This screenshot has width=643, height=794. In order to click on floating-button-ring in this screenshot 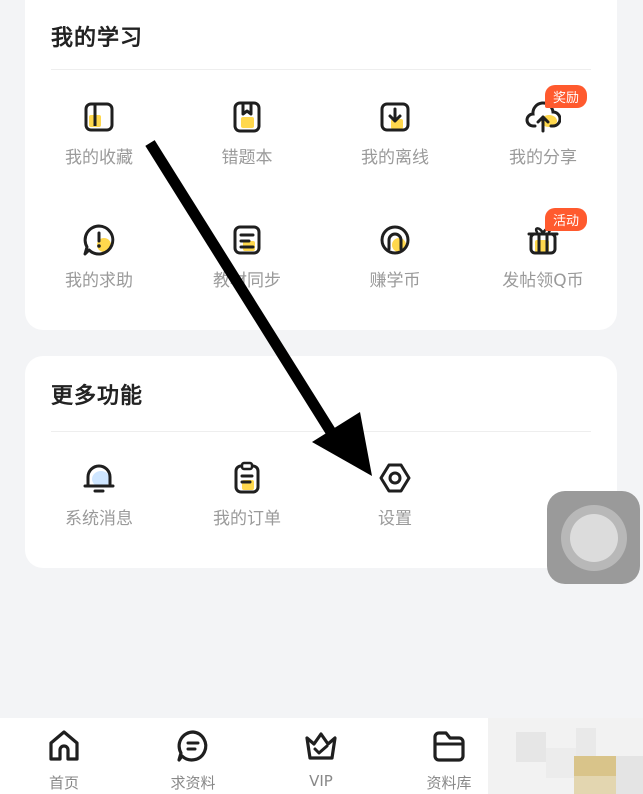, I will do `click(593, 537)`.